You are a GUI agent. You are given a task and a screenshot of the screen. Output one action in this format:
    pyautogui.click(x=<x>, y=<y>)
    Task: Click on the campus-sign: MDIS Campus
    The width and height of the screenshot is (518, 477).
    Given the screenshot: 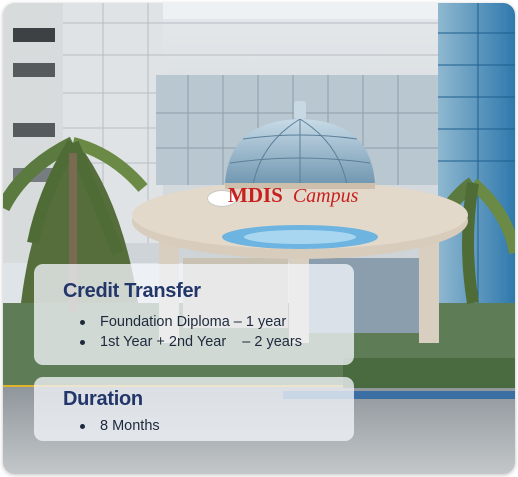 What is the action you would take?
    pyautogui.click(x=293, y=195)
    